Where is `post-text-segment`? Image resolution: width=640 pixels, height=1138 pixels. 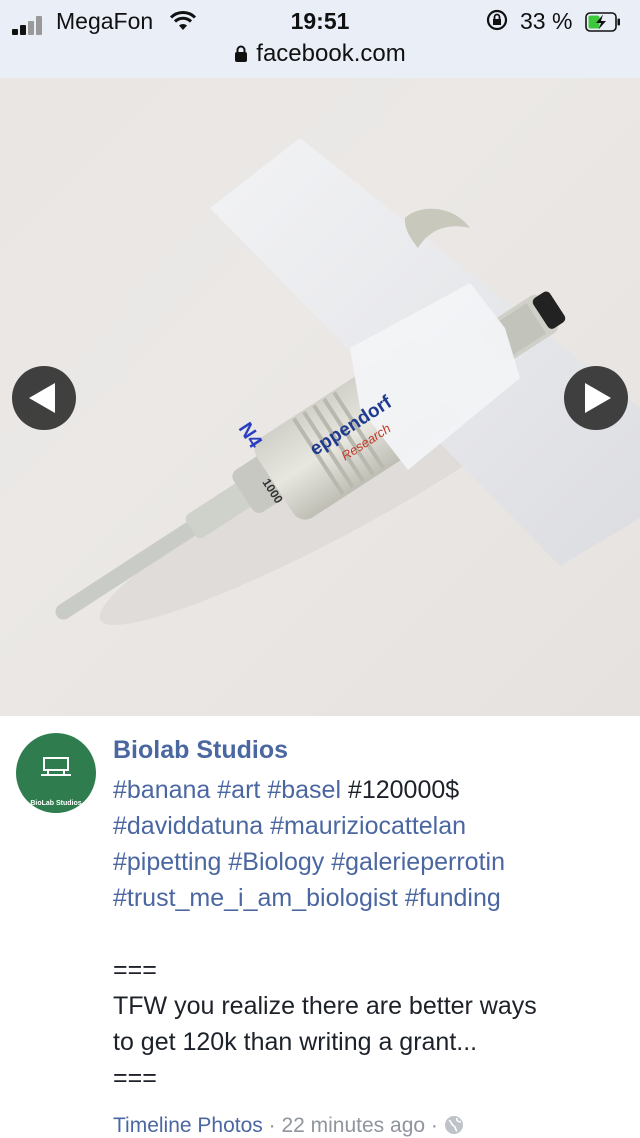 post-text-segment is located at coordinates (401, 898).